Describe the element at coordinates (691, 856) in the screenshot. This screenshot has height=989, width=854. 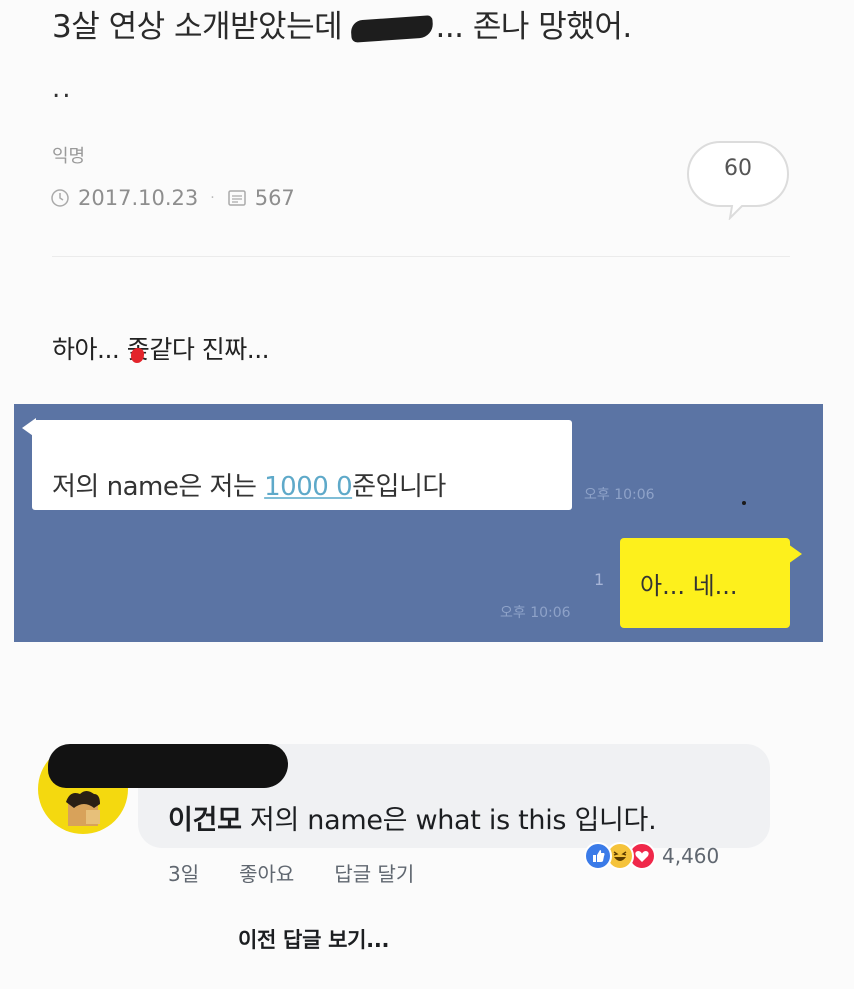
I see `reaction-count: 4,460` at that location.